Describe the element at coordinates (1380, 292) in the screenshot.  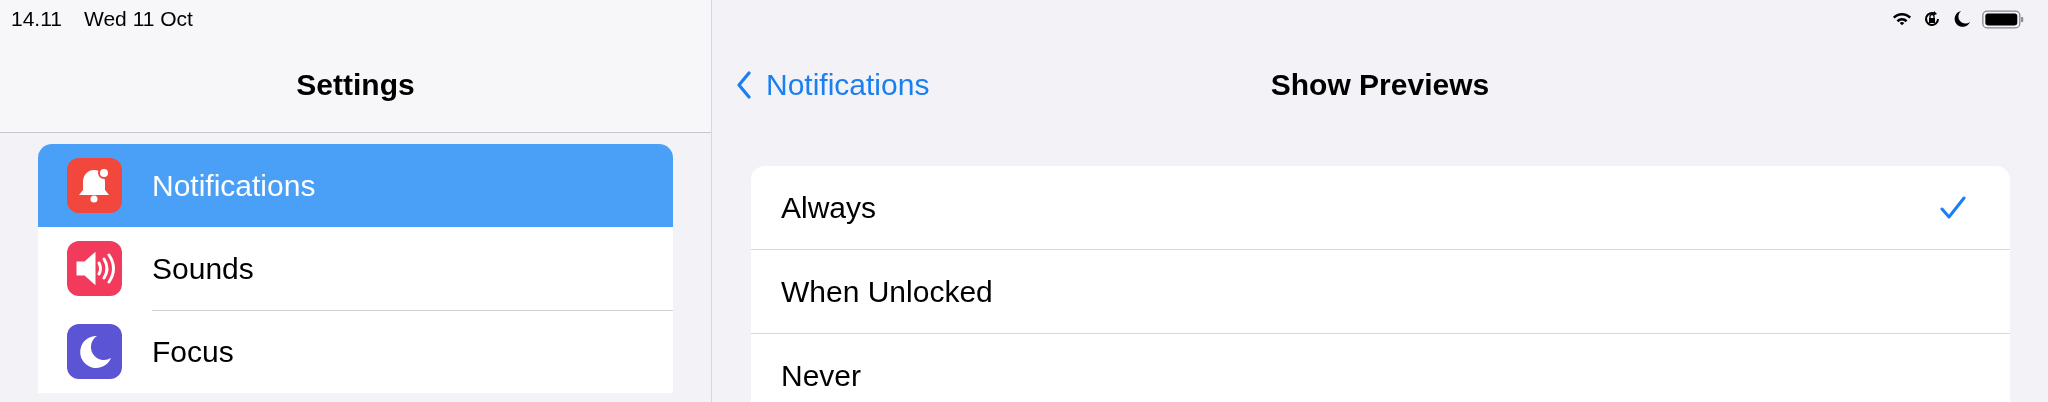
I see `option-row: When Unlocked` at that location.